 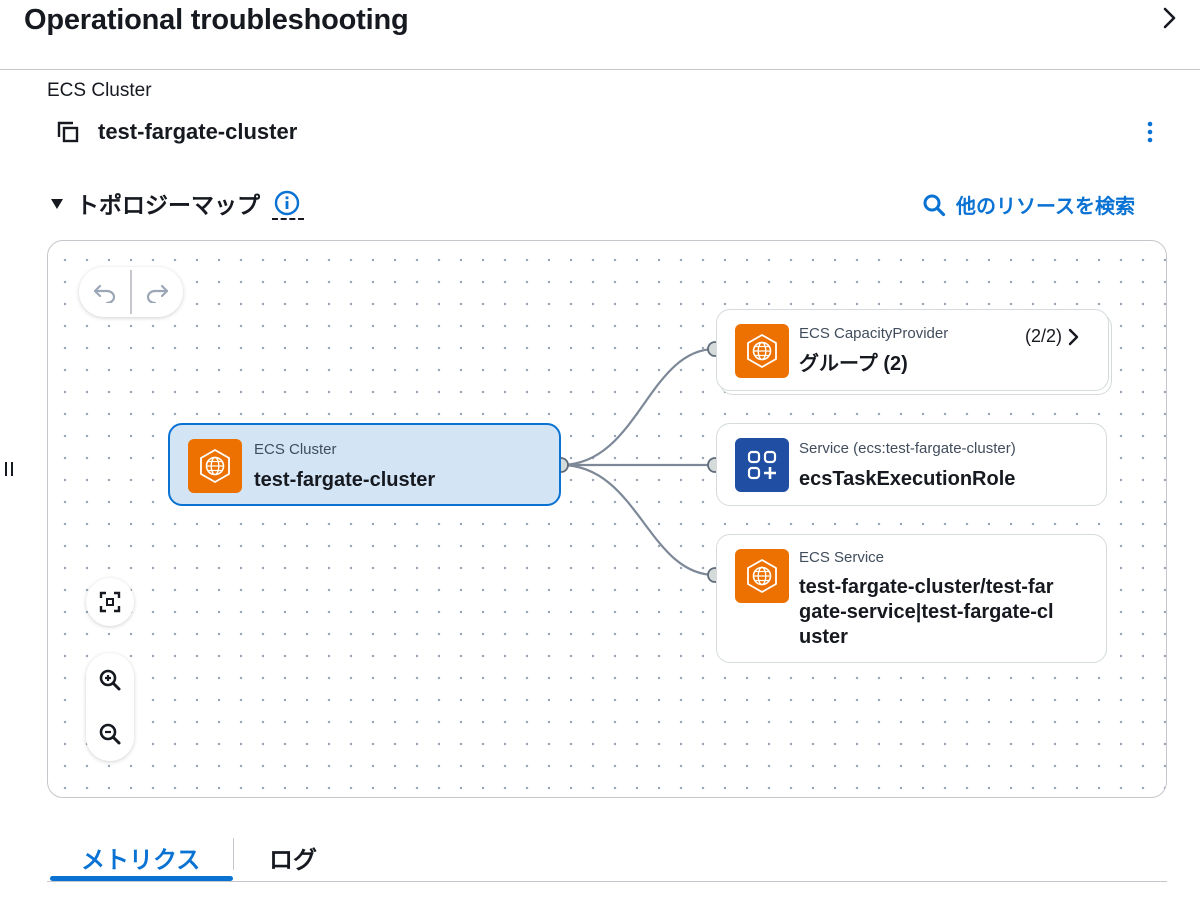 I want to click on fit-view-icon, so click(x=110, y=602).